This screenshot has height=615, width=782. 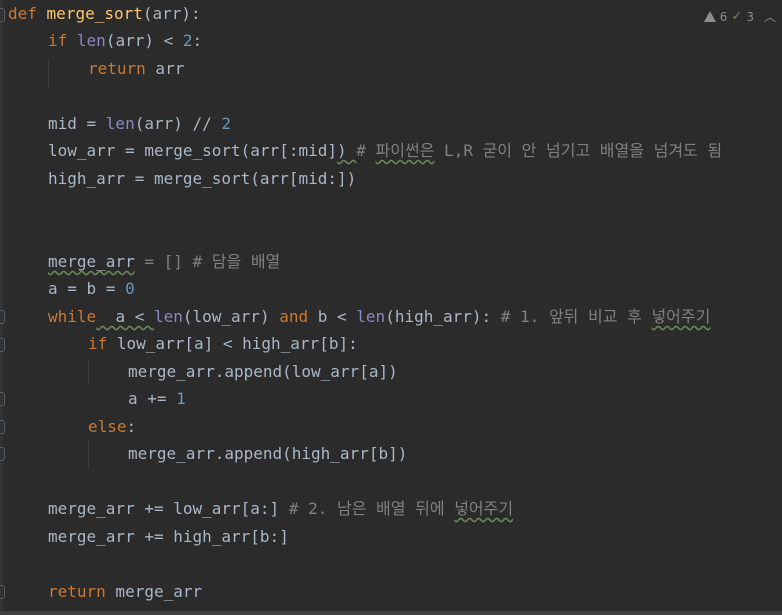 I want to click on code-text: merge_arr += high_arr[b:], so click(x=168, y=536).